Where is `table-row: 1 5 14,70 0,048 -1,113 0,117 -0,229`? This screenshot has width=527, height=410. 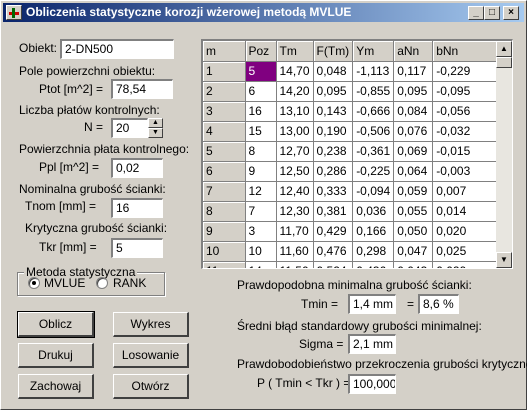
table-row: 1 5 14,70 0,048 -1,113 0,117 -0,229 is located at coordinates (353, 71).